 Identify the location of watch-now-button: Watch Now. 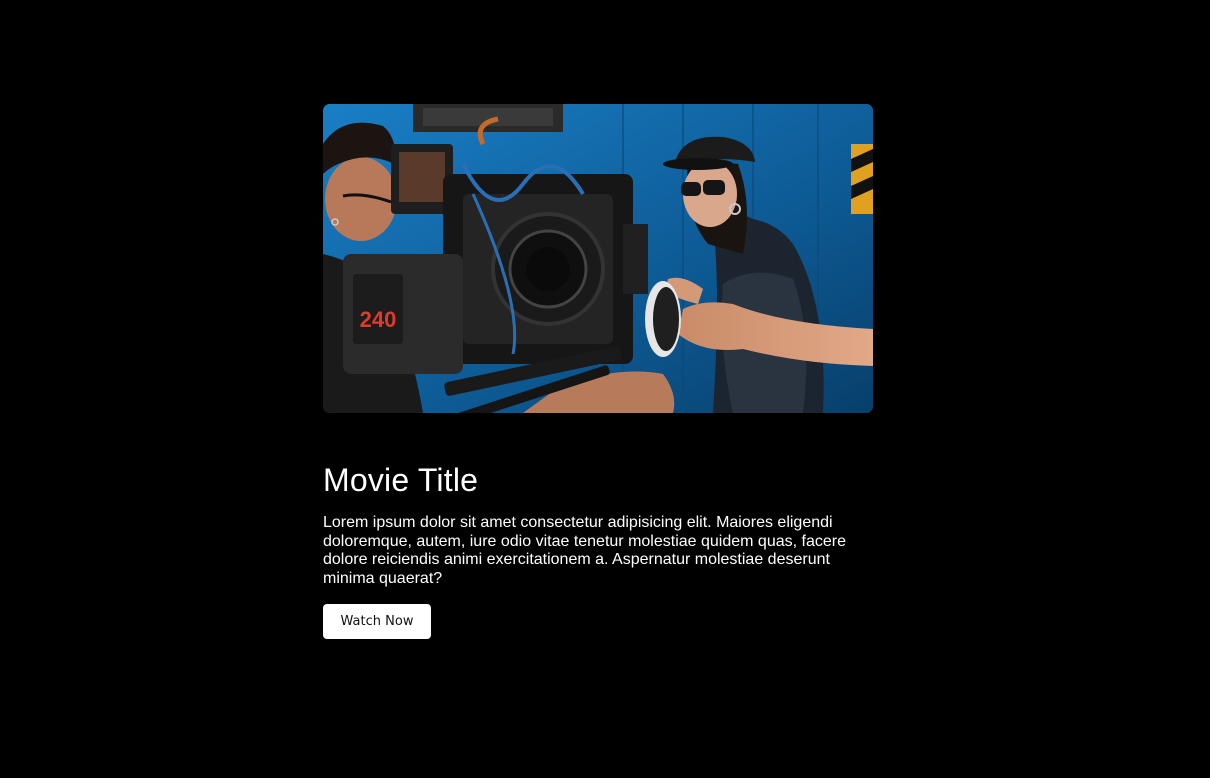
(377, 621).